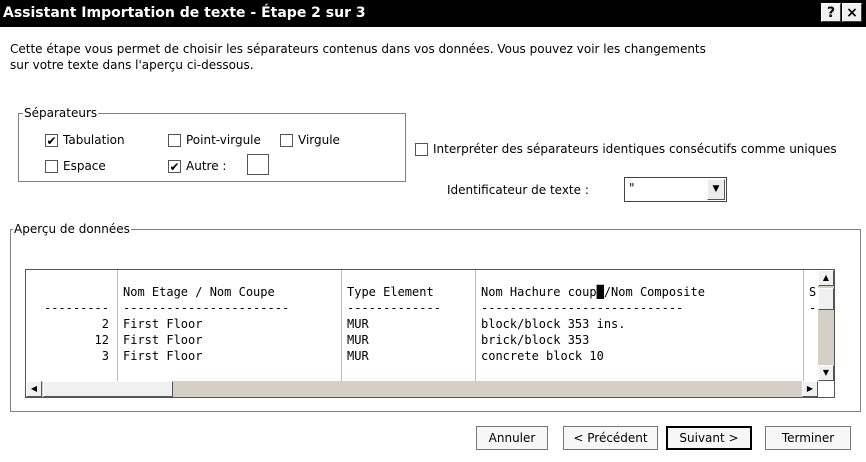  Describe the element at coordinates (394, 308) in the screenshot. I see `preview-column-underline: -------------` at that location.